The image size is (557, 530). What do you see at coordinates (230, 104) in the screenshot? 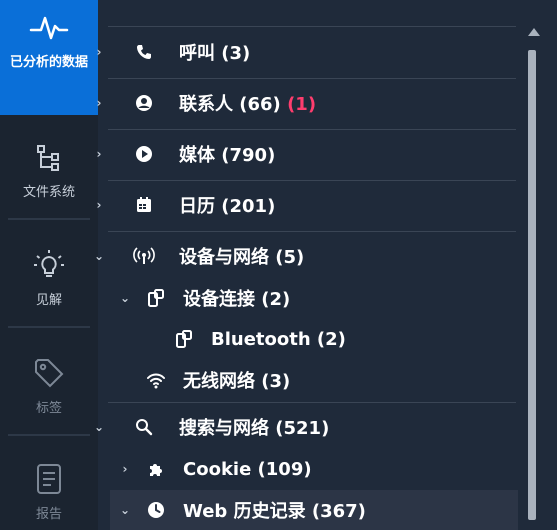
I see `tree-item-label: 联系人 (66)` at bounding box center [230, 104].